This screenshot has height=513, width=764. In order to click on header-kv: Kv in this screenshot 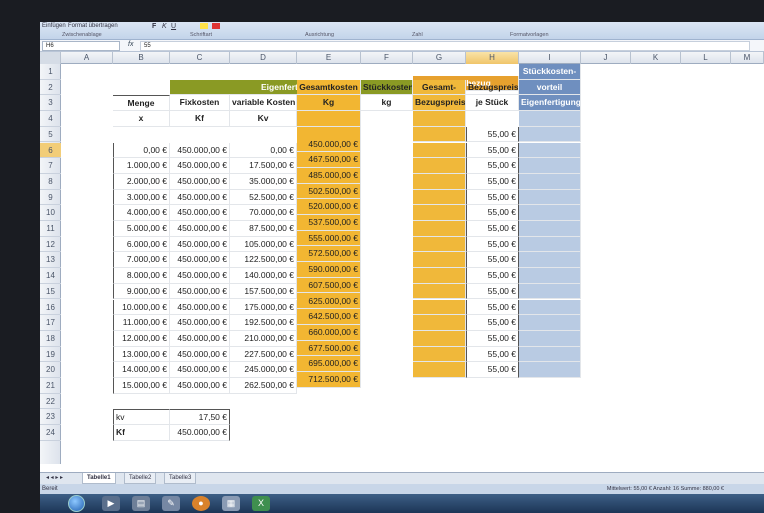, I will do `click(263, 119)`.